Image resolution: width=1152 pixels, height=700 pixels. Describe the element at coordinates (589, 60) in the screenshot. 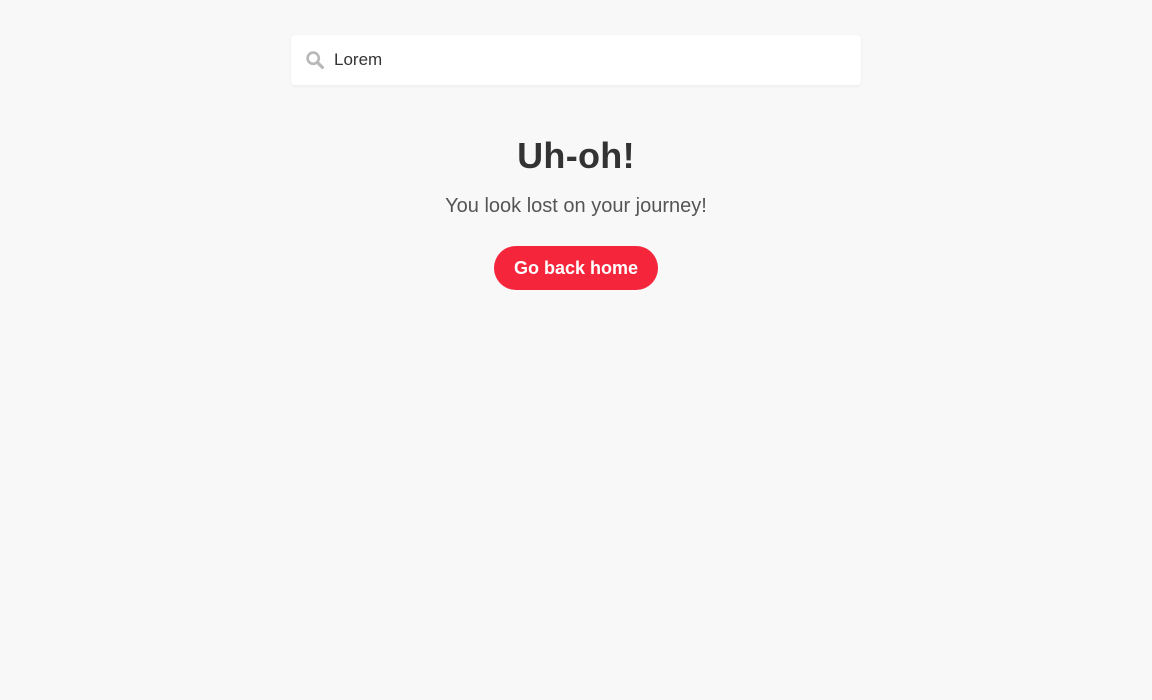

I see `search-input` at that location.